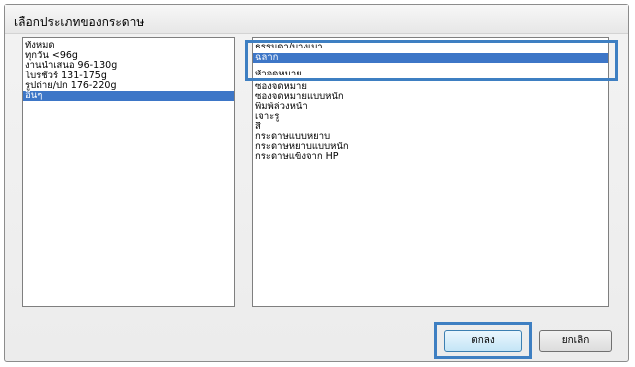  What do you see at coordinates (430, 157) in the screenshot?
I see `list-item-type: กระดาษแข็งจาก HP` at bounding box center [430, 157].